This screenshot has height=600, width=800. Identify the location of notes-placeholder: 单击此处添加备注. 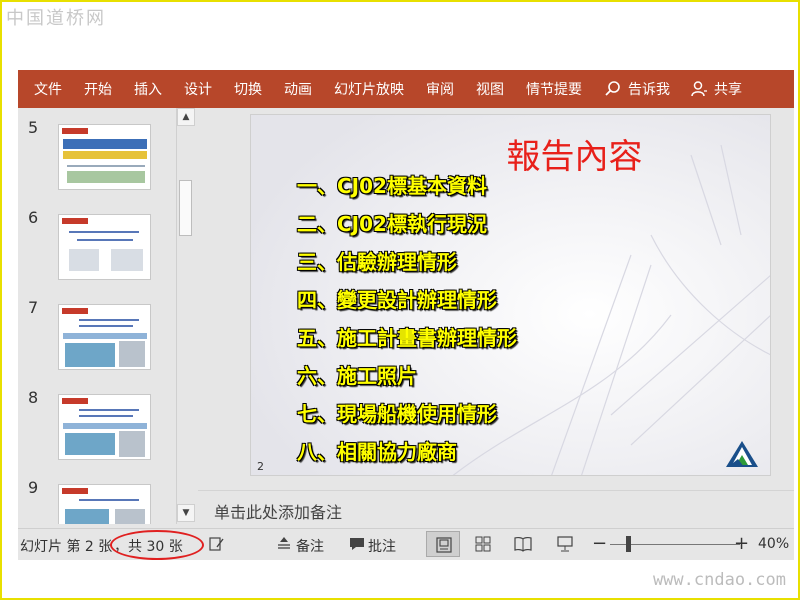
(278, 512).